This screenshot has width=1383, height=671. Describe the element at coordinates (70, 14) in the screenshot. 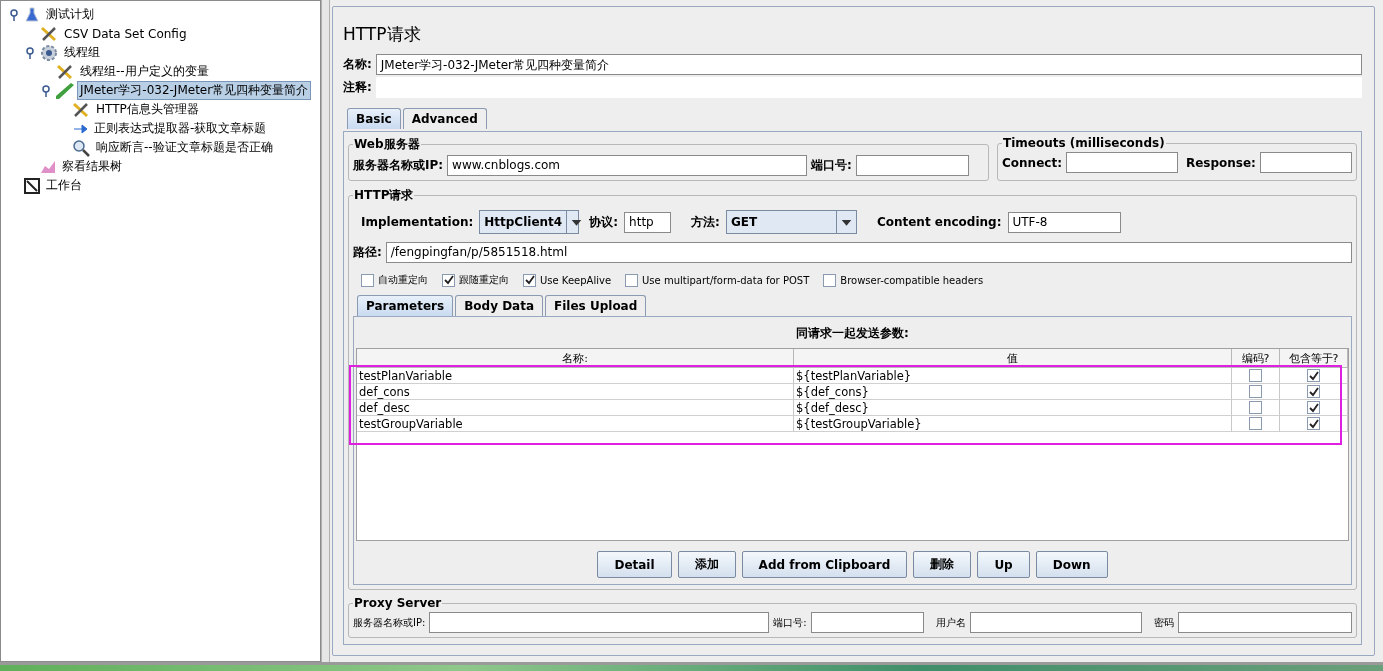

I see `tree-item: 测试计划` at that location.